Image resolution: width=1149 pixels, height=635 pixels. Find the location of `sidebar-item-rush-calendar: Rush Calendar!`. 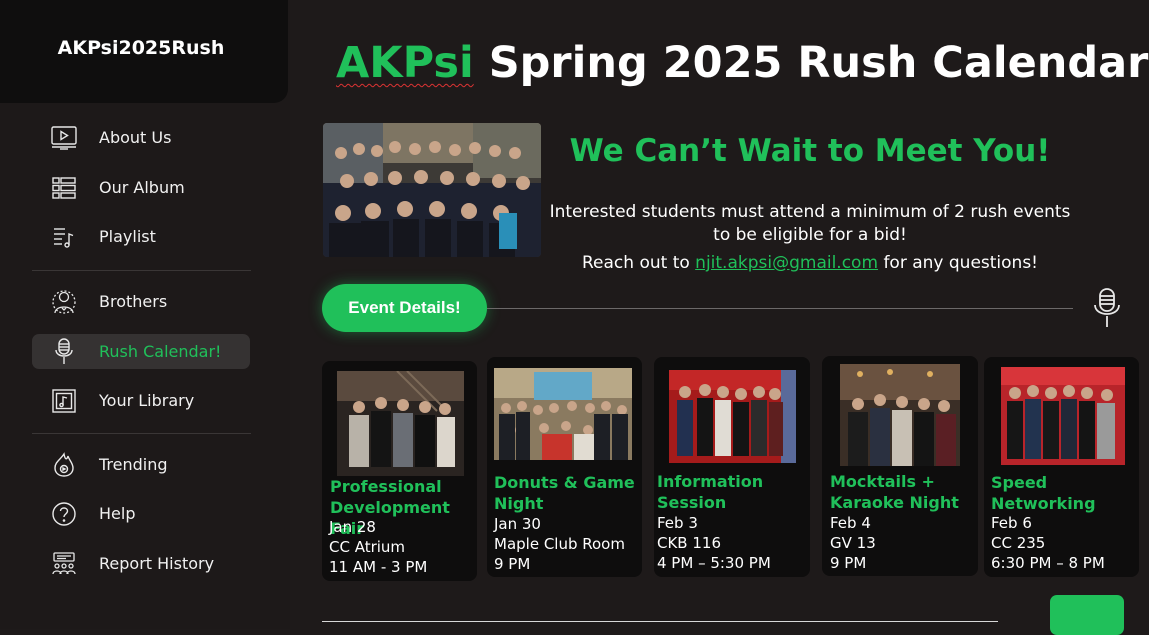

sidebar-item-rush-calendar: Rush Calendar! is located at coordinates (141, 351).